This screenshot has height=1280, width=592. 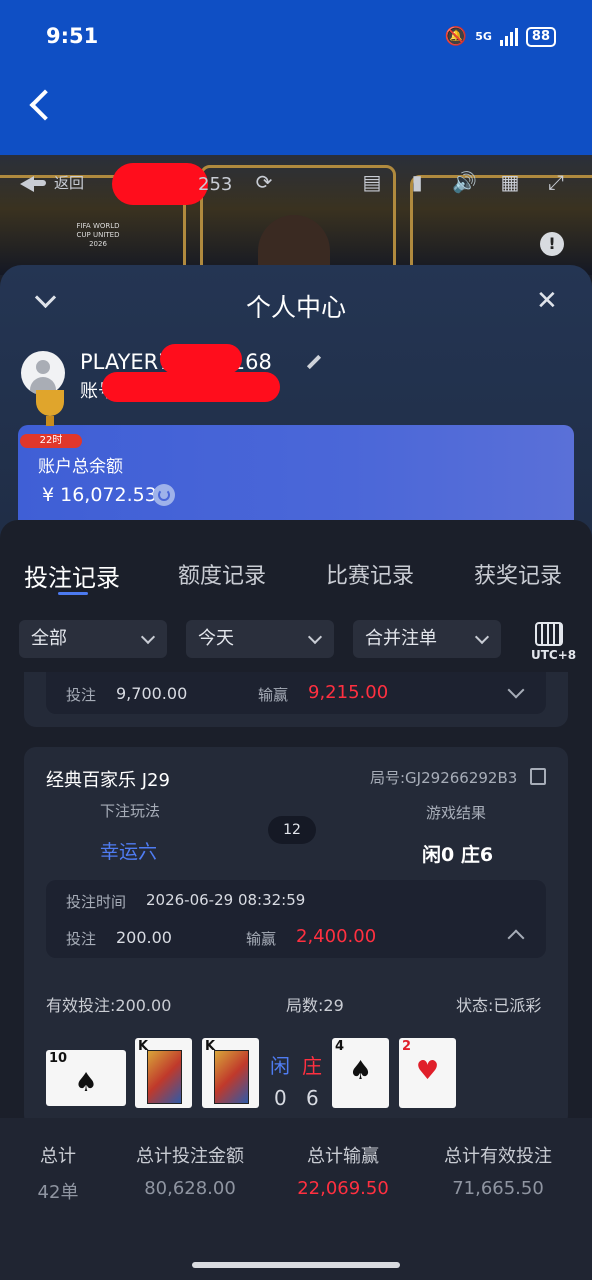 I want to click on round-count: 局数:29, so click(x=315, y=1005).